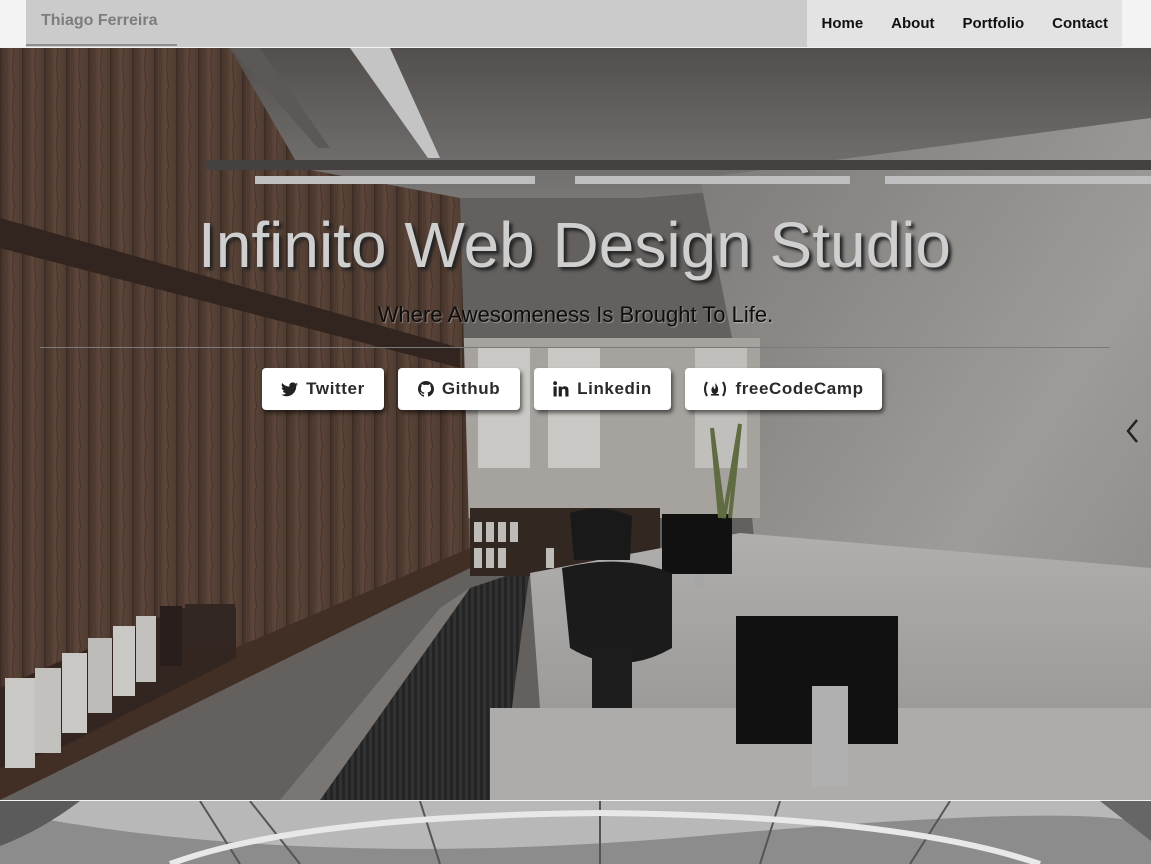  What do you see at coordinates (574, 245) in the screenshot?
I see `hero-title: Infinito Web Design Studio` at bounding box center [574, 245].